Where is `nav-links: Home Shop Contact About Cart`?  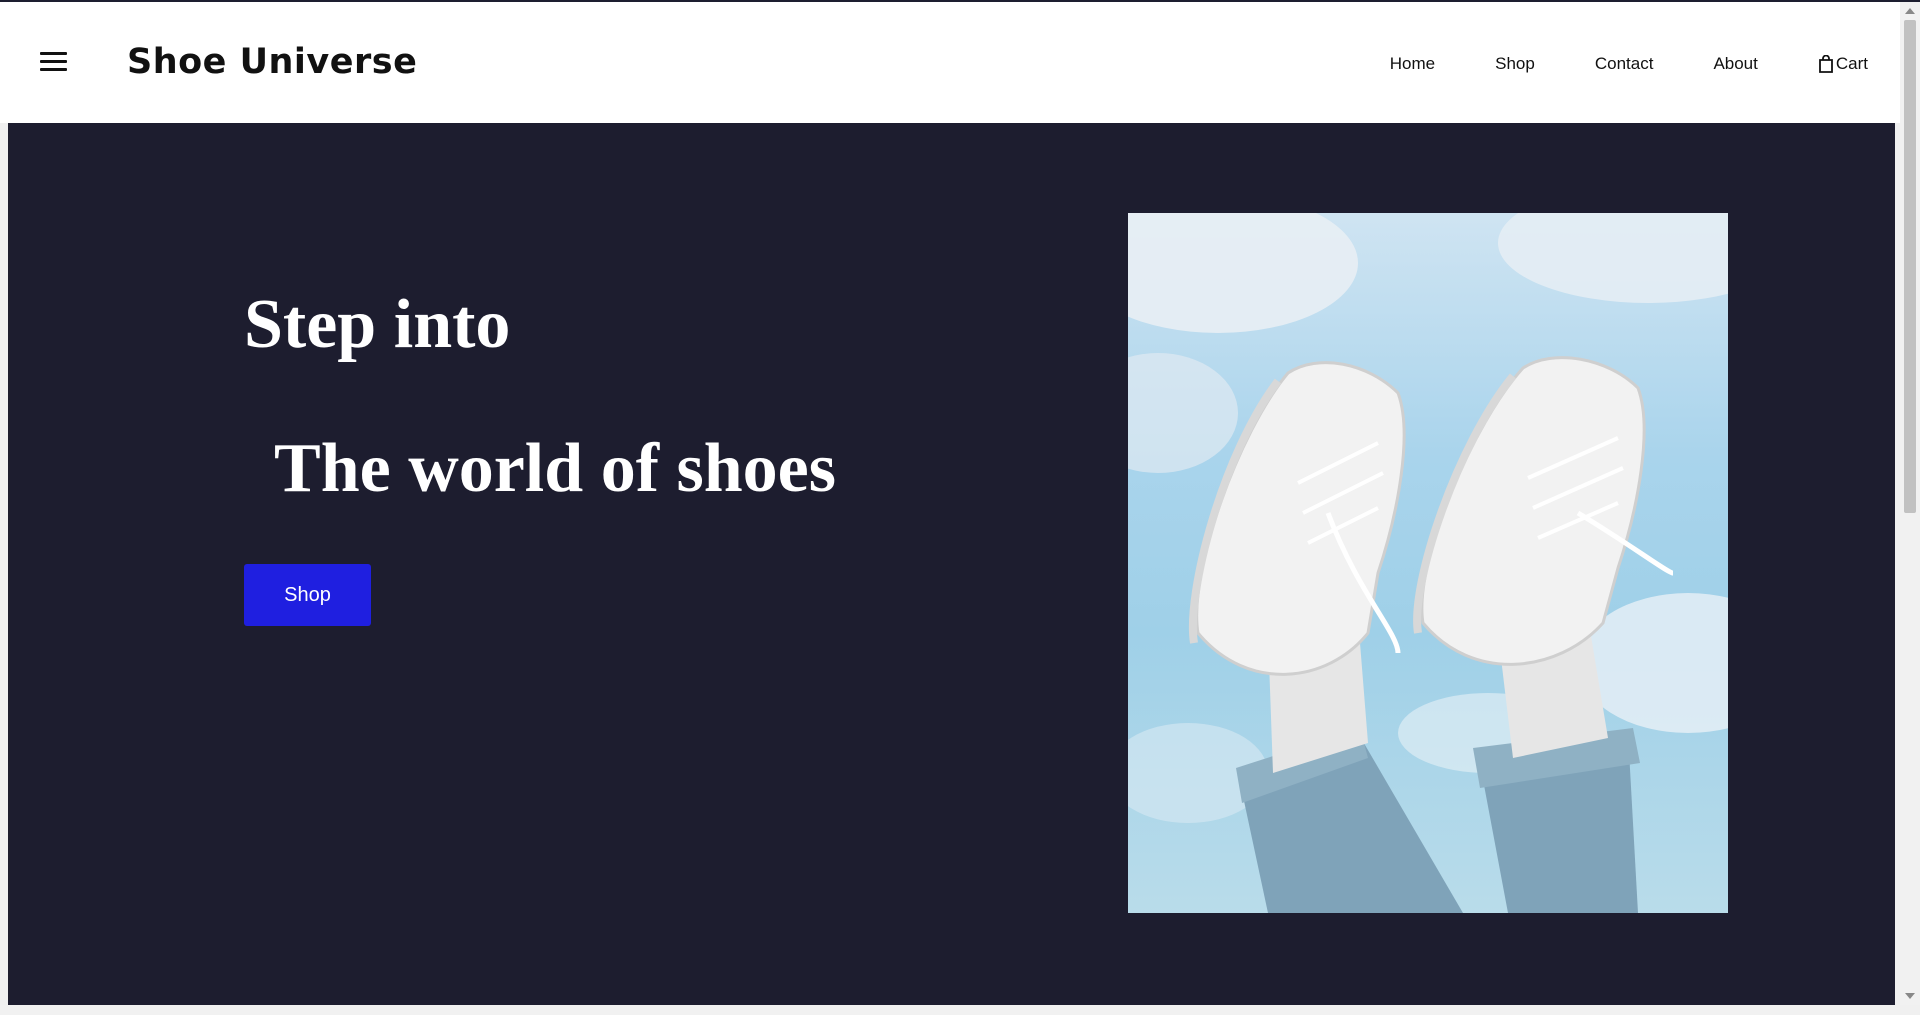
nav-links: Home Shop Contact About Cart is located at coordinates (1599, 64).